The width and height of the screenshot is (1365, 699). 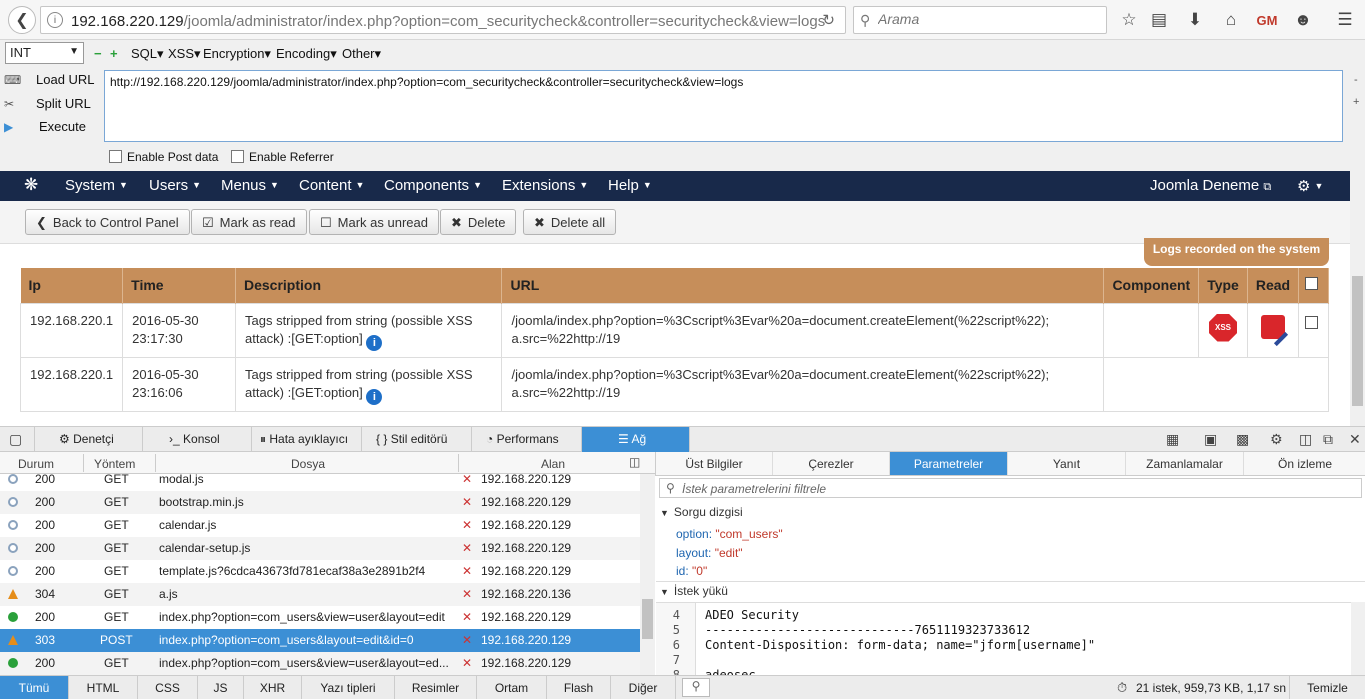 I want to click on dock-side-icon: ◫, so click(x=1305, y=439).